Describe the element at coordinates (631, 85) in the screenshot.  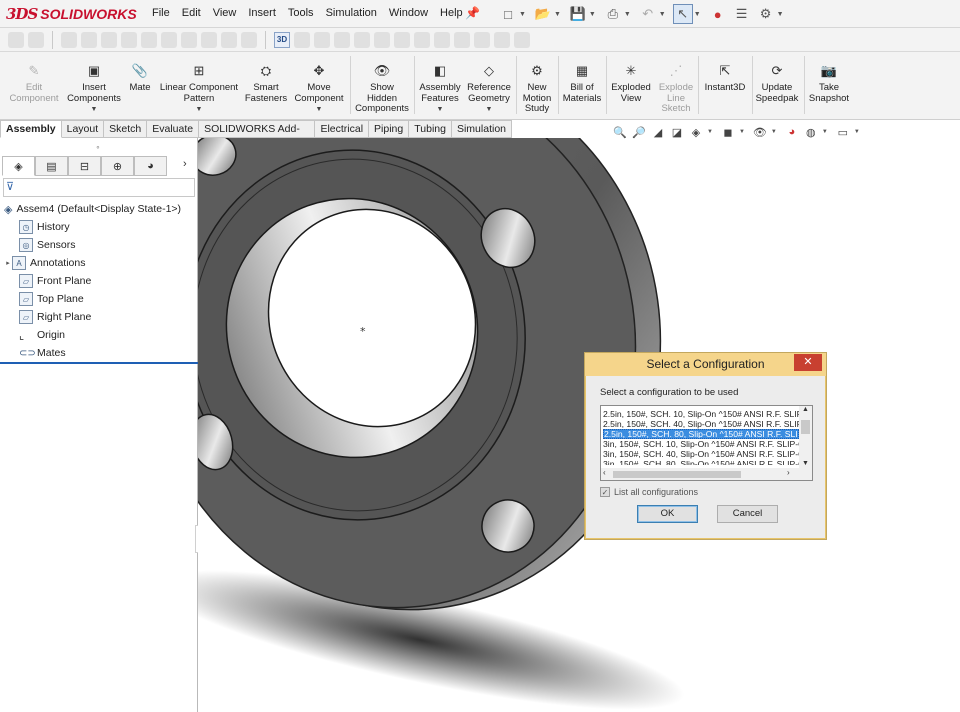
I see `exploded-view-button: ✳ Exploded View` at that location.